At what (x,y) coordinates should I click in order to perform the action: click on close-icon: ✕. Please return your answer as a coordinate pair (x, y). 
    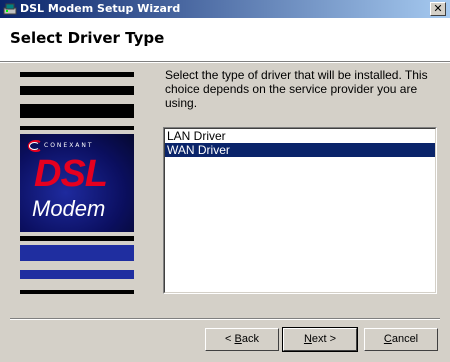
    Looking at the image, I should click on (438, 8).